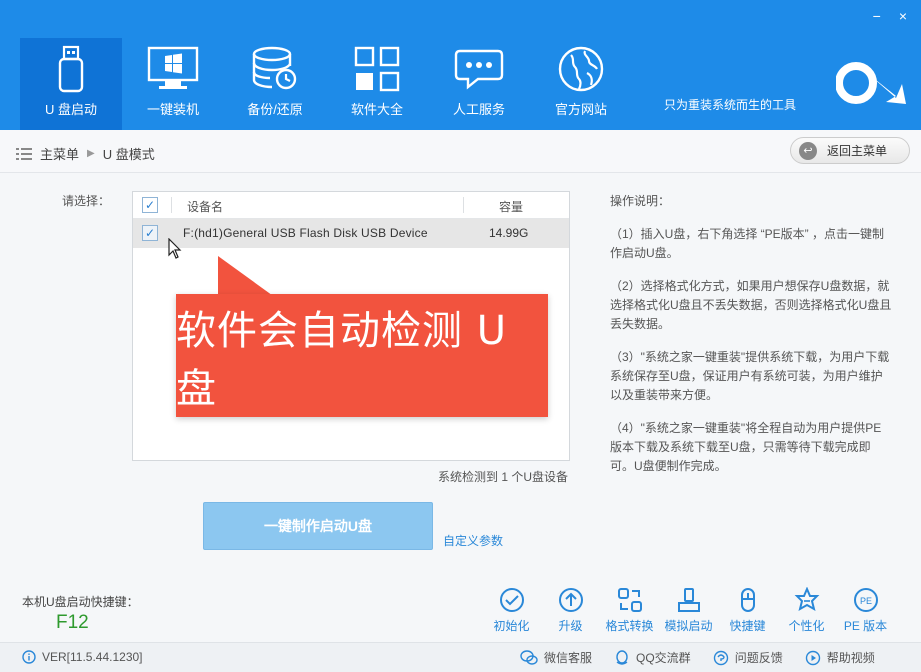 This screenshot has height=672, width=921. What do you see at coordinates (512, 600) in the screenshot?
I see `check-circle-icon` at bounding box center [512, 600].